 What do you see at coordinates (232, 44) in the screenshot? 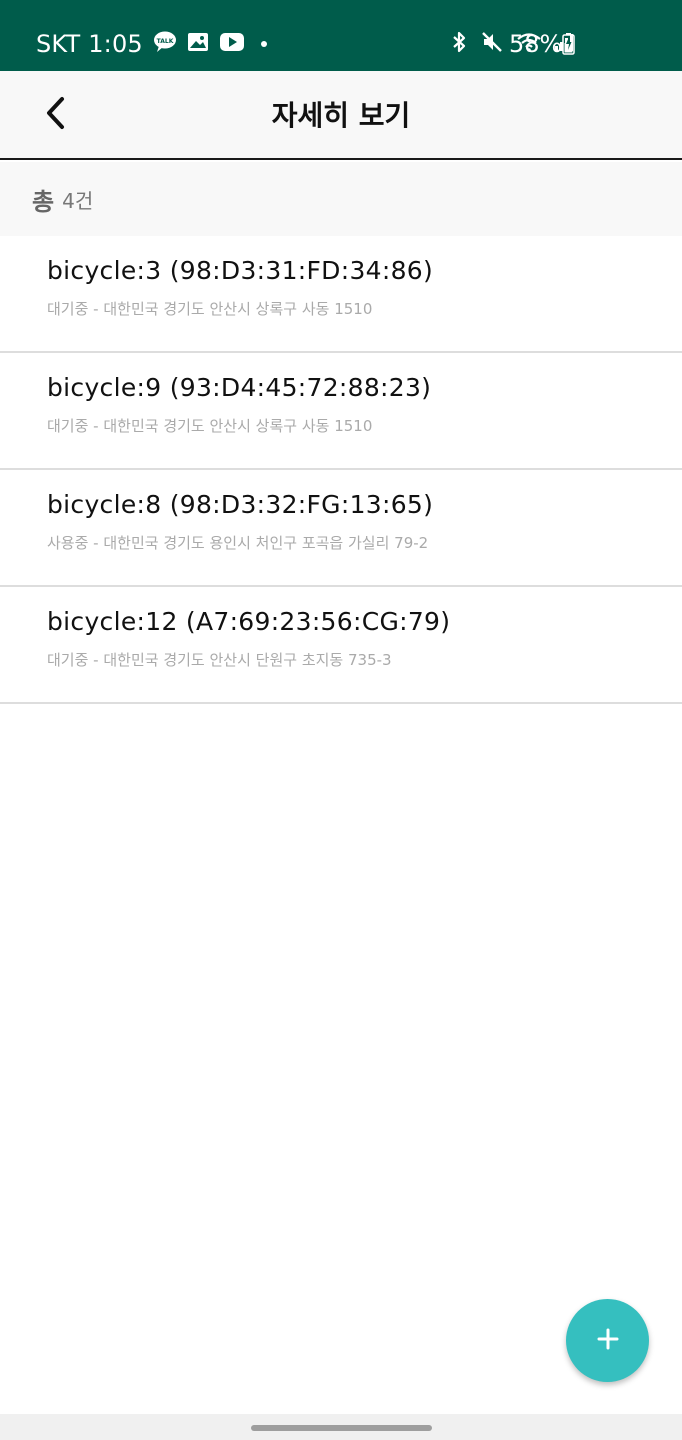
I see `youtube-icon` at bounding box center [232, 44].